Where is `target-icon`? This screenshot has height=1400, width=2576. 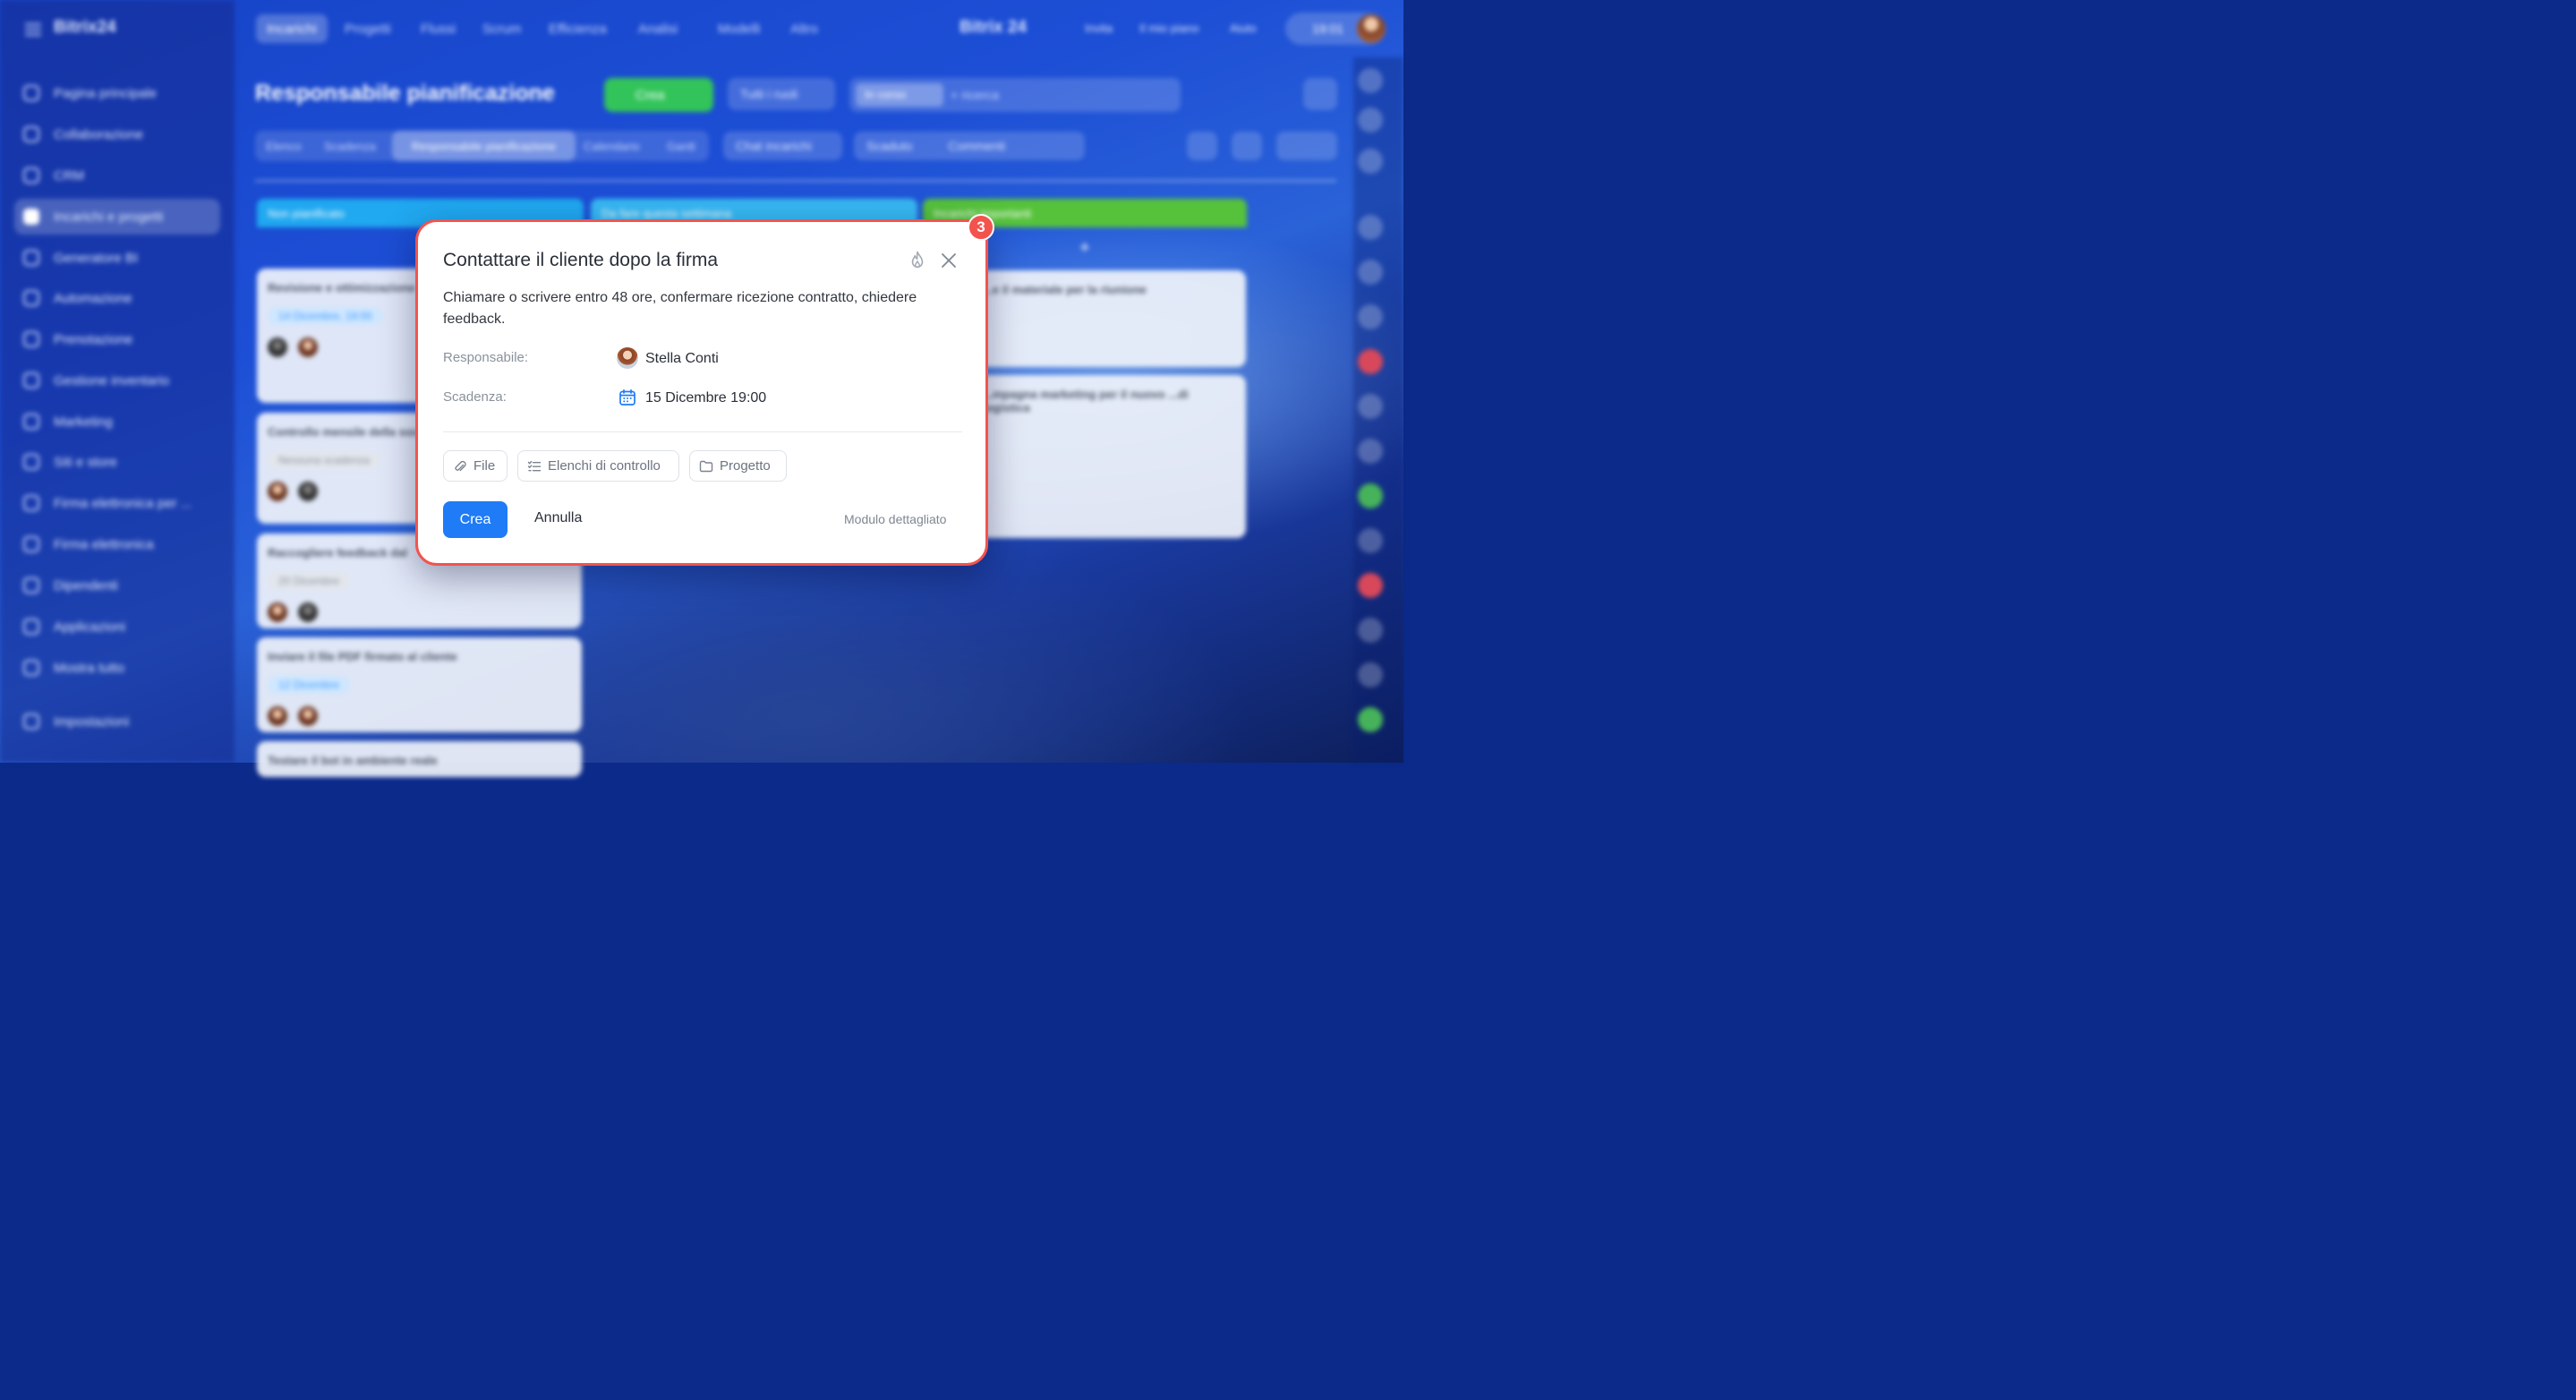 target-icon is located at coordinates (31, 422).